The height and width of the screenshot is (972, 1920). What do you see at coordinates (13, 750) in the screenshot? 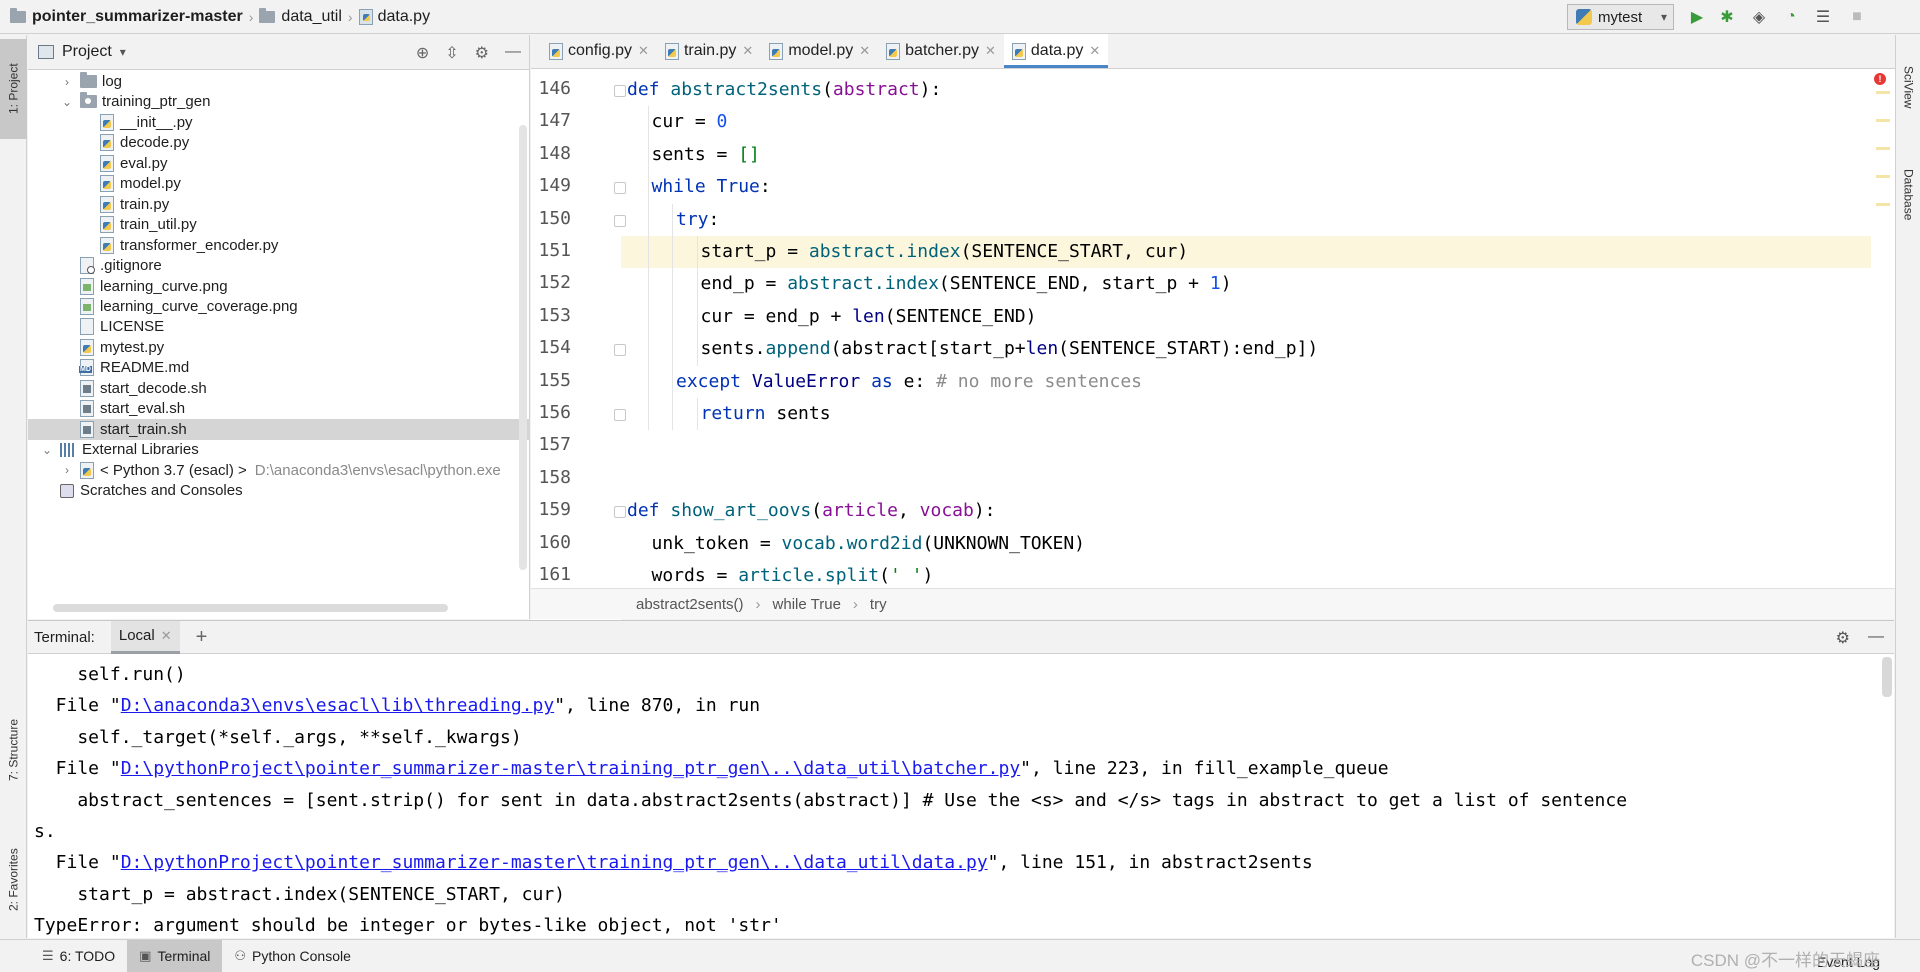
I see `structure-tool-tab: 7: Structure` at bounding box center [13, 750].